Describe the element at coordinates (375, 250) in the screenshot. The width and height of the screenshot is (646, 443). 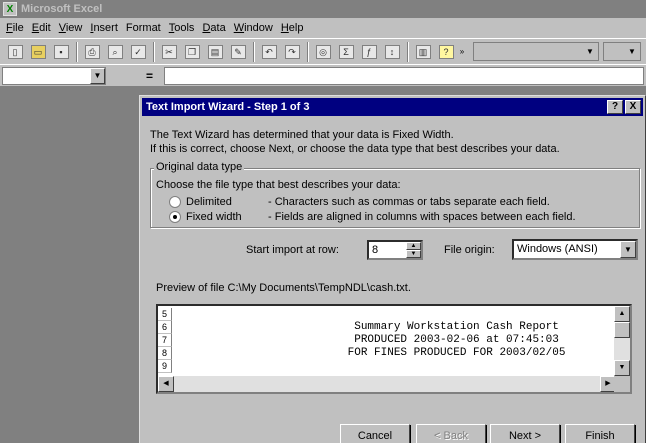
I see `start-row-value: 8` at that location.